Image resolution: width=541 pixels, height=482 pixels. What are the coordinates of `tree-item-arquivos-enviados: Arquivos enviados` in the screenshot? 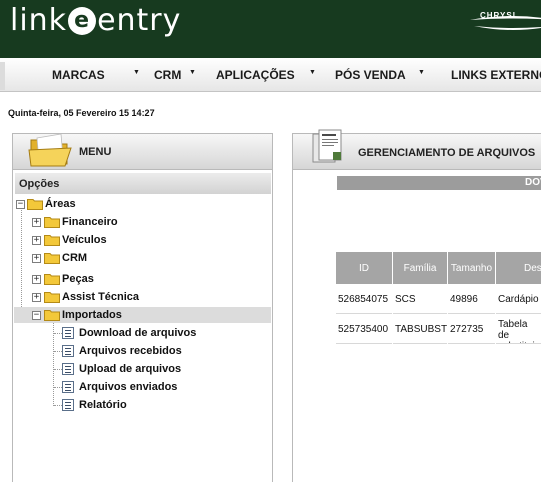 It's located at (128, 387).